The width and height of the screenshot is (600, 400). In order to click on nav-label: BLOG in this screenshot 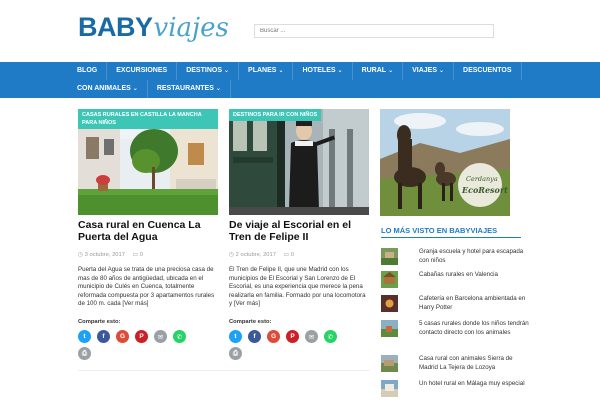, I will do `click(87, 70)`.